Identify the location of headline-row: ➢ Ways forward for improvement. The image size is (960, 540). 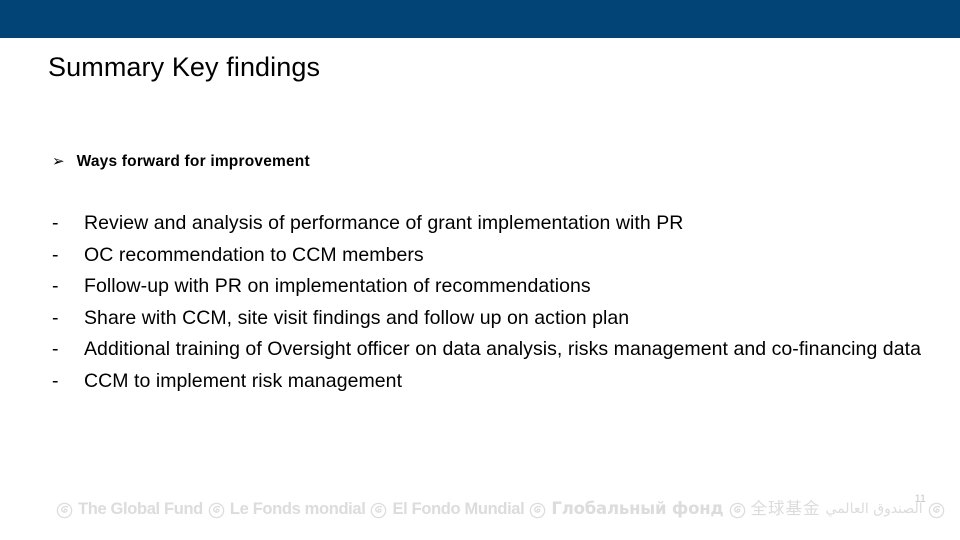
(181, 161).